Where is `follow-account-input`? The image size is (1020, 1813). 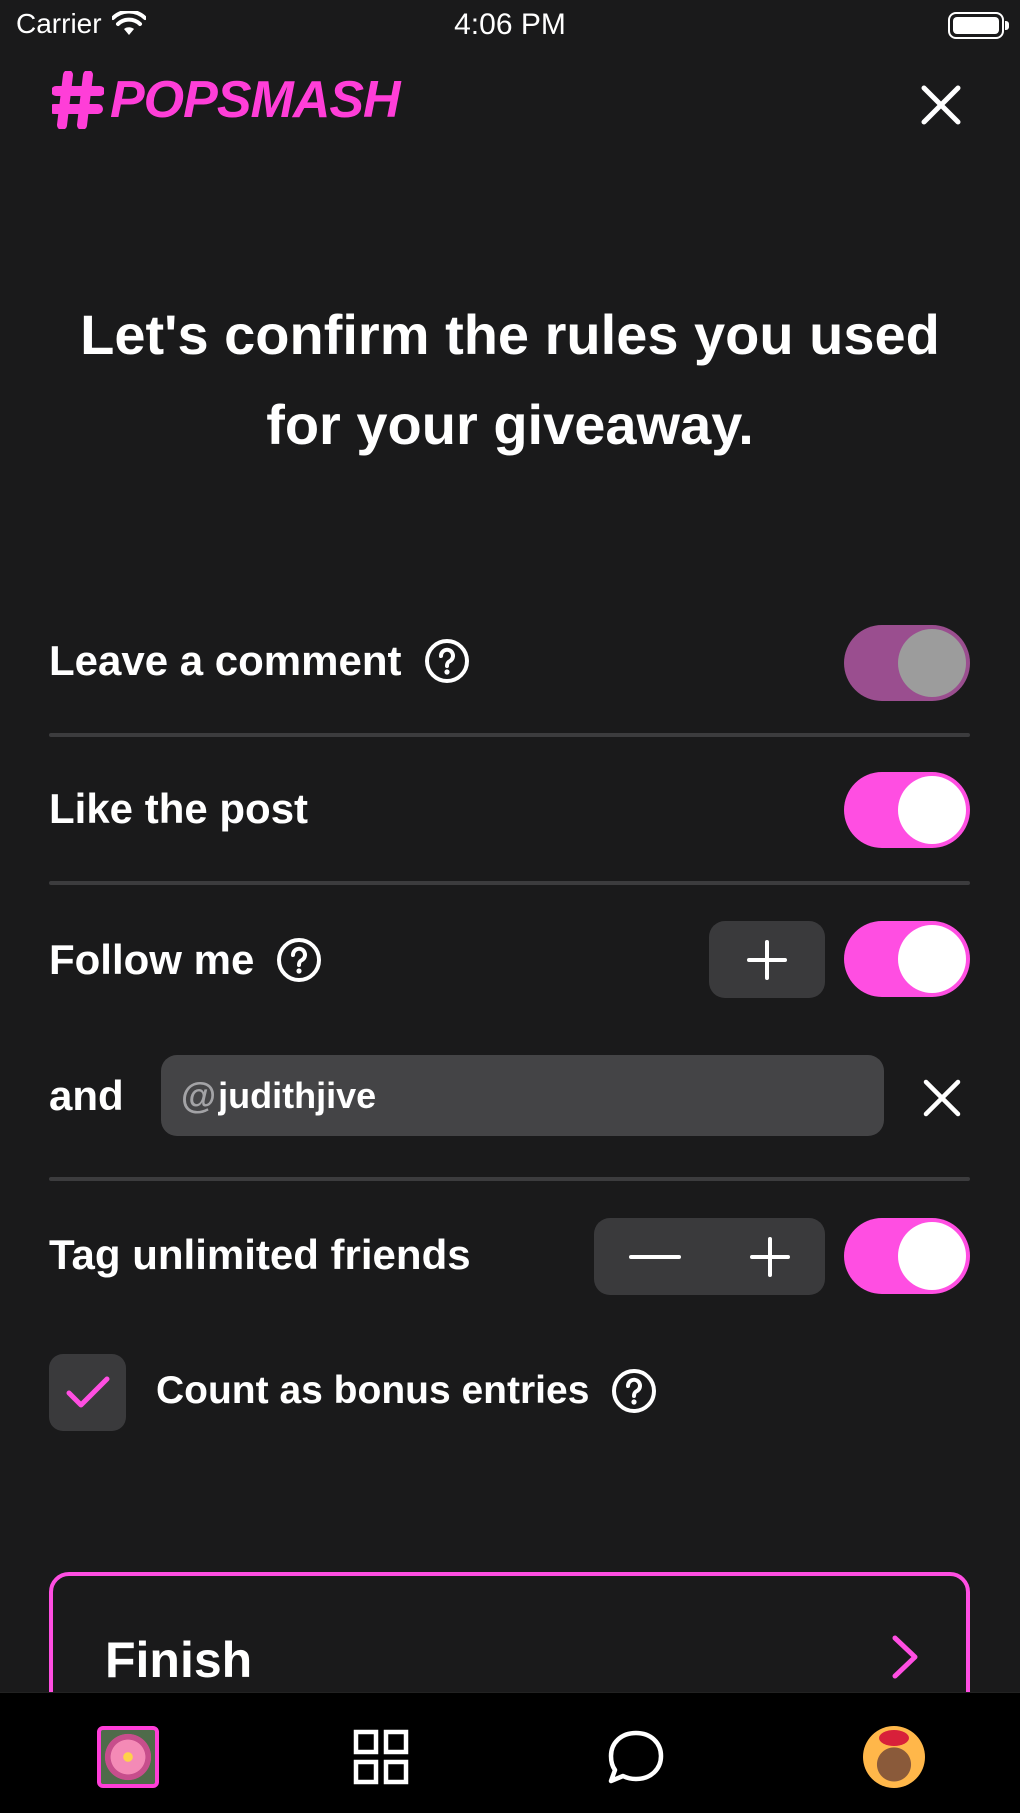
follow-account-input is located at coordinates (518, 1095).